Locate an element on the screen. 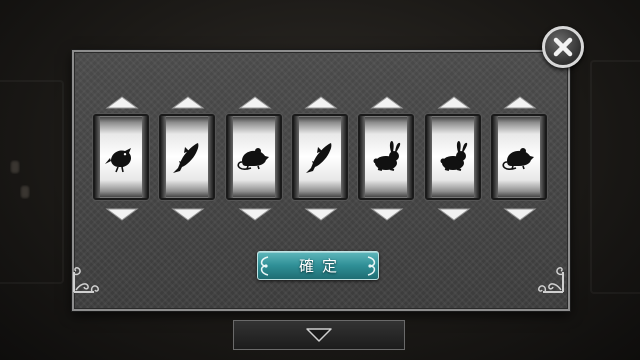 The height and width of the screenshot is (360, 640). confirm-button-label: 確定 is located at coordinates (321, 266).